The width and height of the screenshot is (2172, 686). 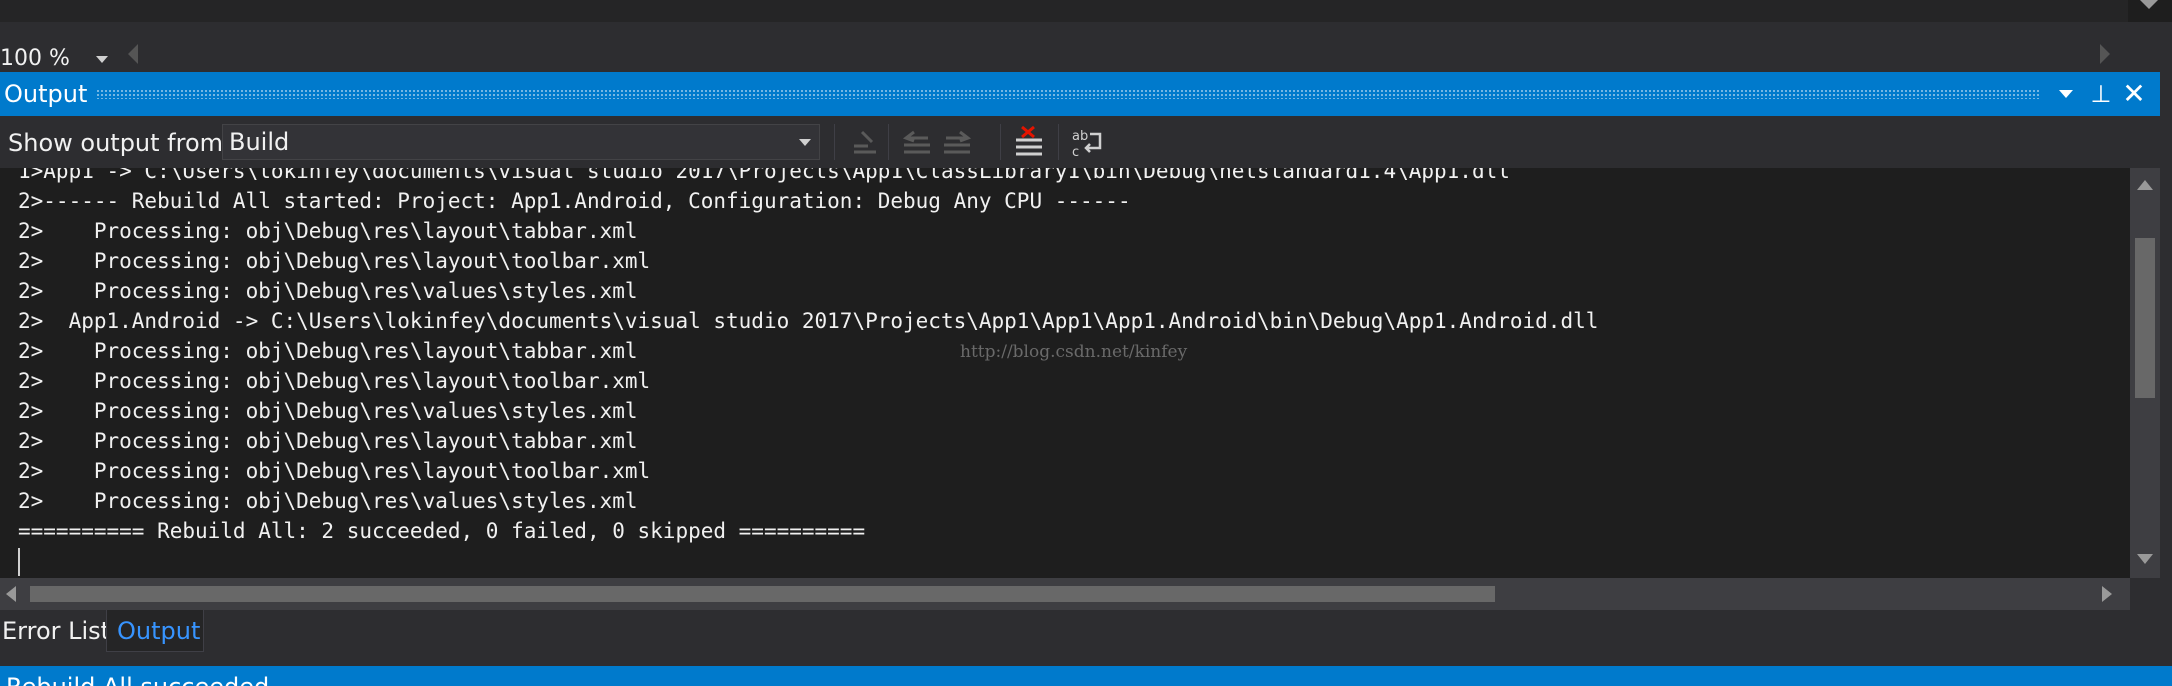 I want to click on vertical-scroll-thumb, so click(x=2145, y=318).